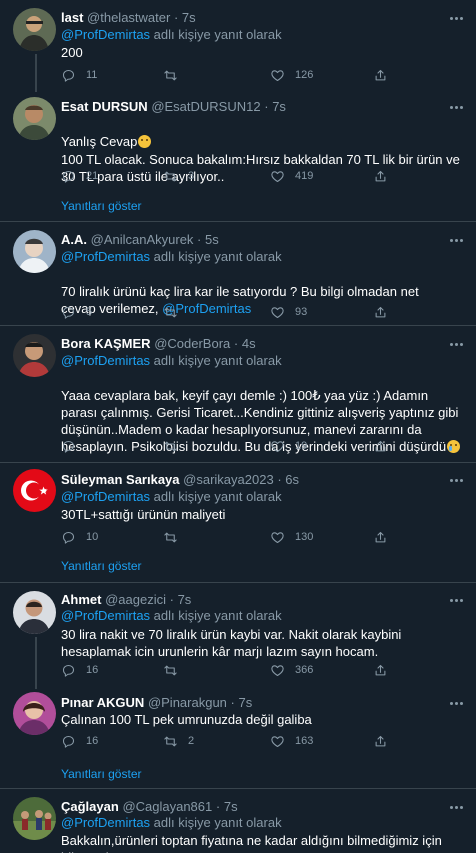  I want to click on retweet-button: 3, so click(178, 176).